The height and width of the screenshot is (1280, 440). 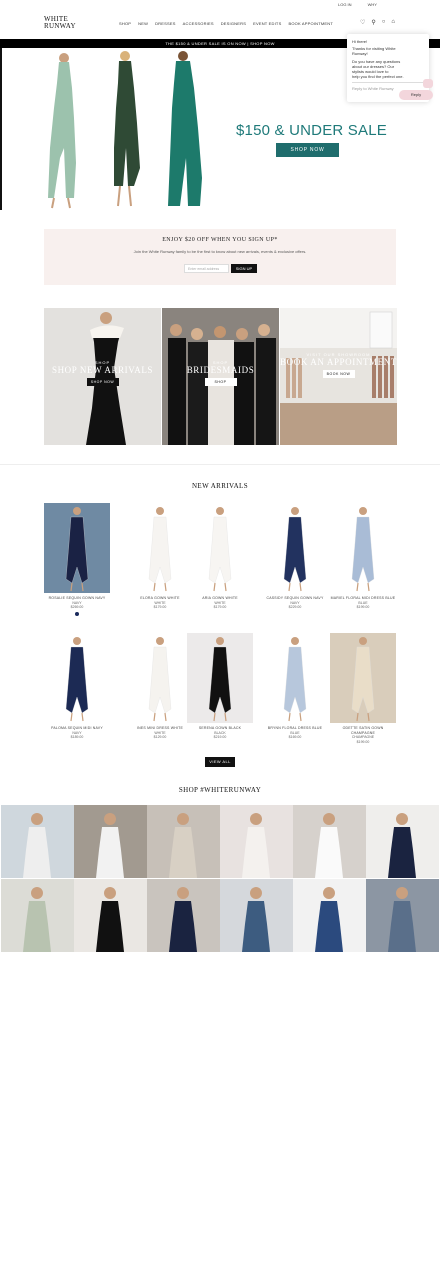 What do you see at coordinates (143, 23) in the screenshot?
I see `nav-item-new: NEW` at bounding box center [143, 23].